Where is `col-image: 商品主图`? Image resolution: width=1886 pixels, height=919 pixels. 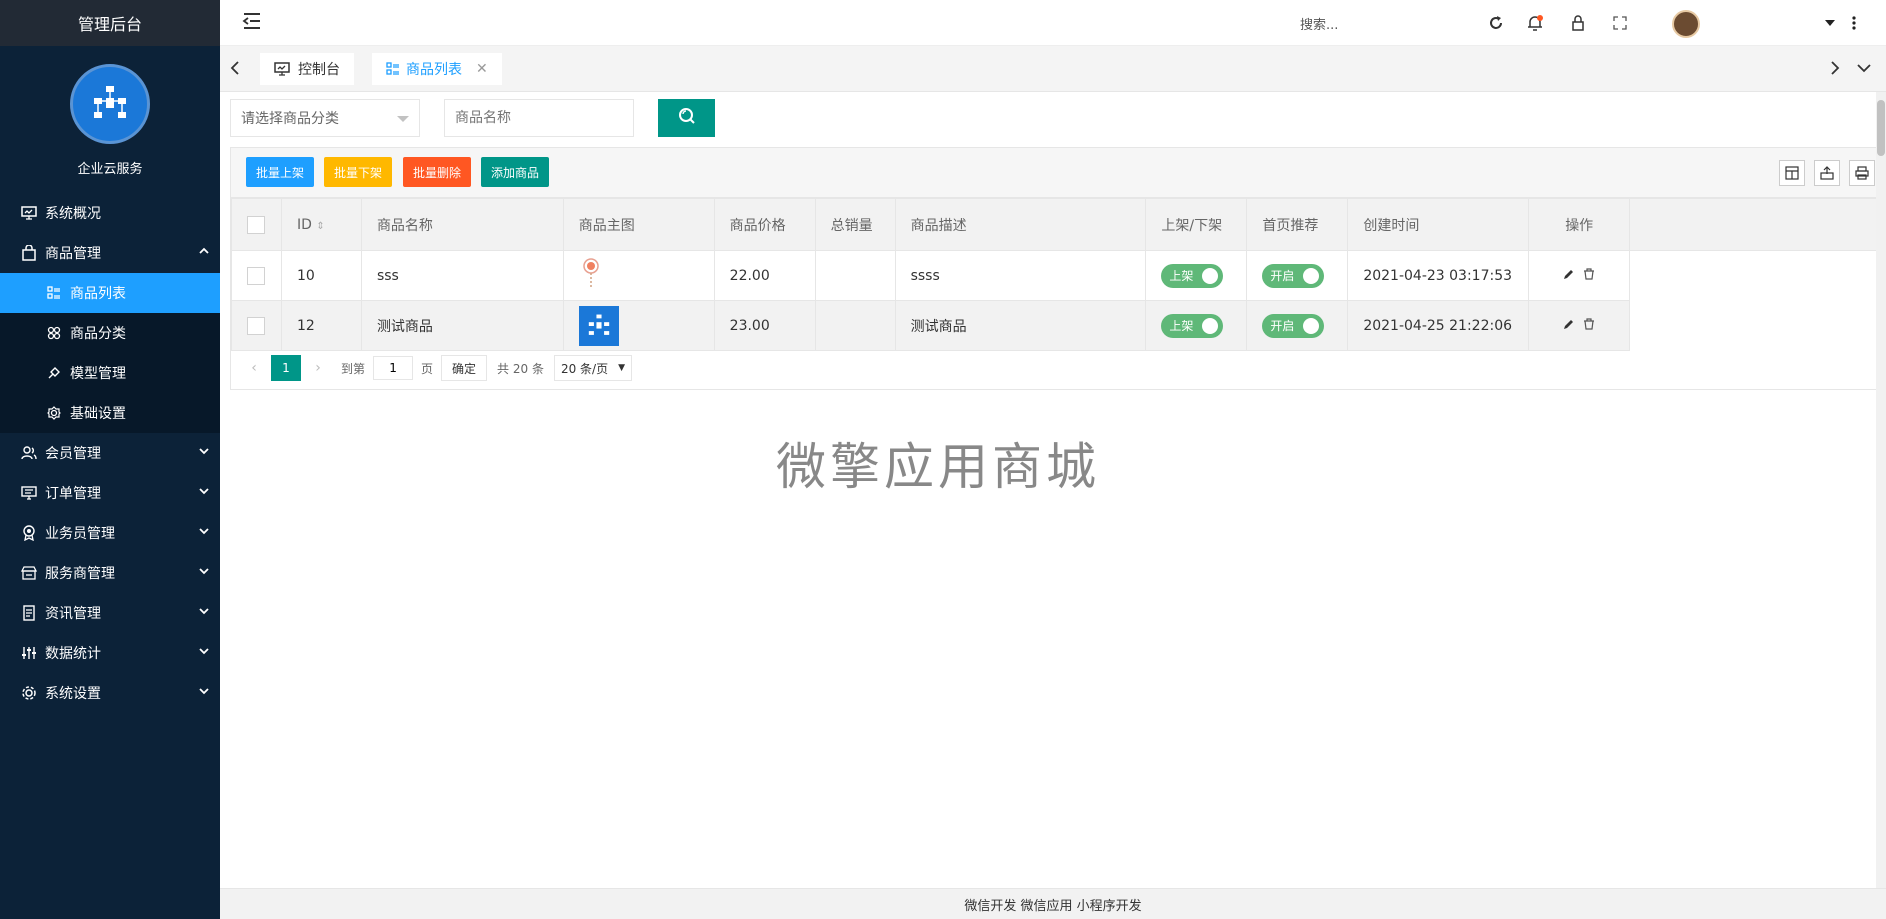 col-image: 商品主图 is located at coordinates (638, 224).